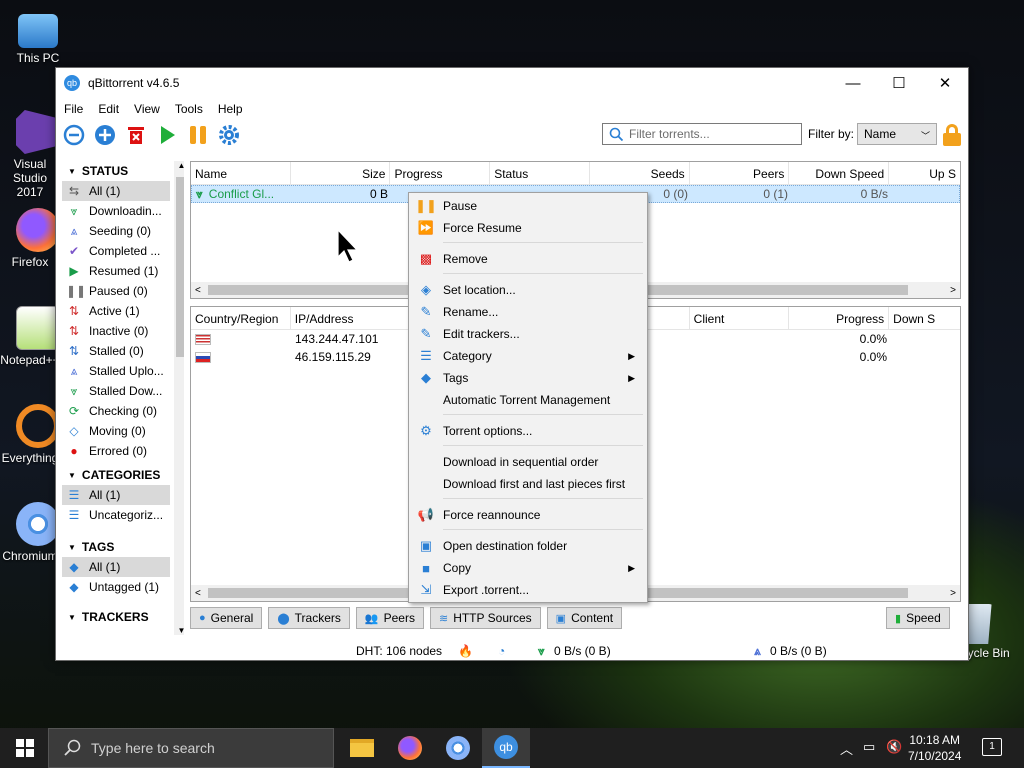  What do you see at coordinates (116, 191) in the screenshot?
I see `sidebar-item-status-0: ⇆ All (1)` at bounding box center [116, 191].